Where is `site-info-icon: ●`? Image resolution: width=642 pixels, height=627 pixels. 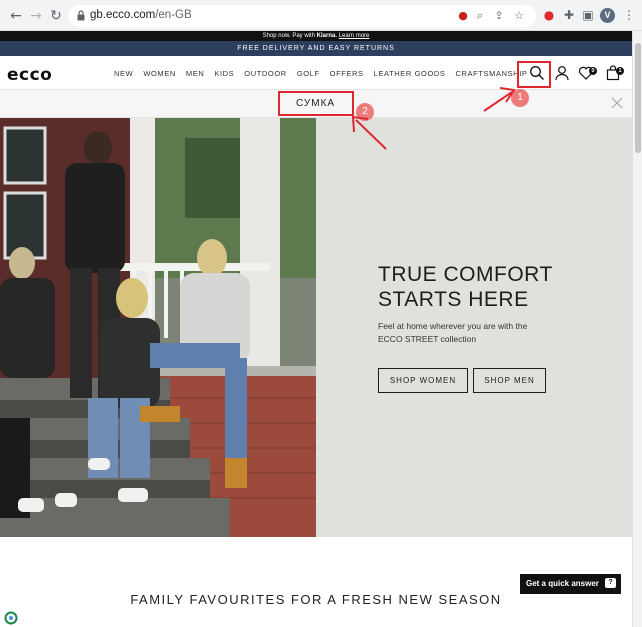
site-info-icon: ● is located at coordinates (463, 16).